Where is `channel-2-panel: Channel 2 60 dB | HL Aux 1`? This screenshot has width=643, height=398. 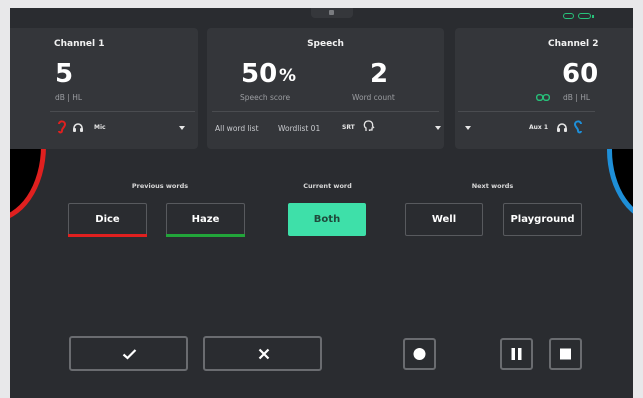
channel-2-panel: Channel 2 60 dB | HL Aux 1 is located at coordinates (544, 88).